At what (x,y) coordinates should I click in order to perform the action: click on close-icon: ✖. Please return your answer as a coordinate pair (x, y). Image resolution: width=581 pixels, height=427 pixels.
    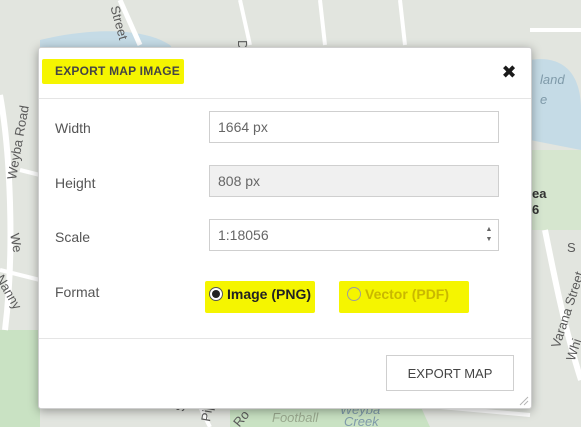
    Looking at the image, I should click on (509, 72).